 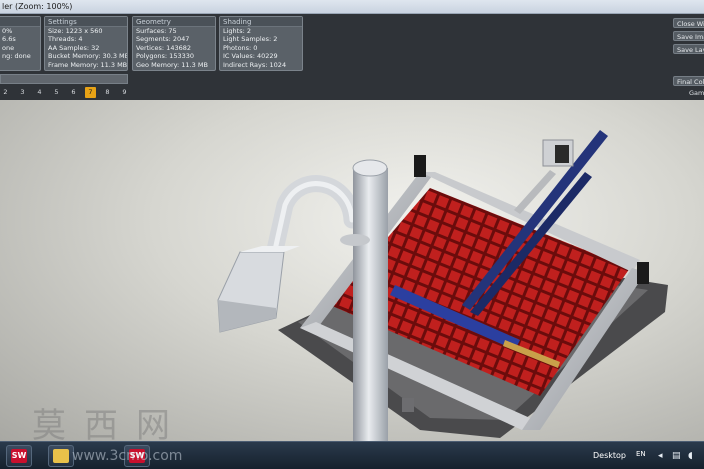 I want to click on shading-line: Indirect Rays: 1024, so click(x=255, y=64).